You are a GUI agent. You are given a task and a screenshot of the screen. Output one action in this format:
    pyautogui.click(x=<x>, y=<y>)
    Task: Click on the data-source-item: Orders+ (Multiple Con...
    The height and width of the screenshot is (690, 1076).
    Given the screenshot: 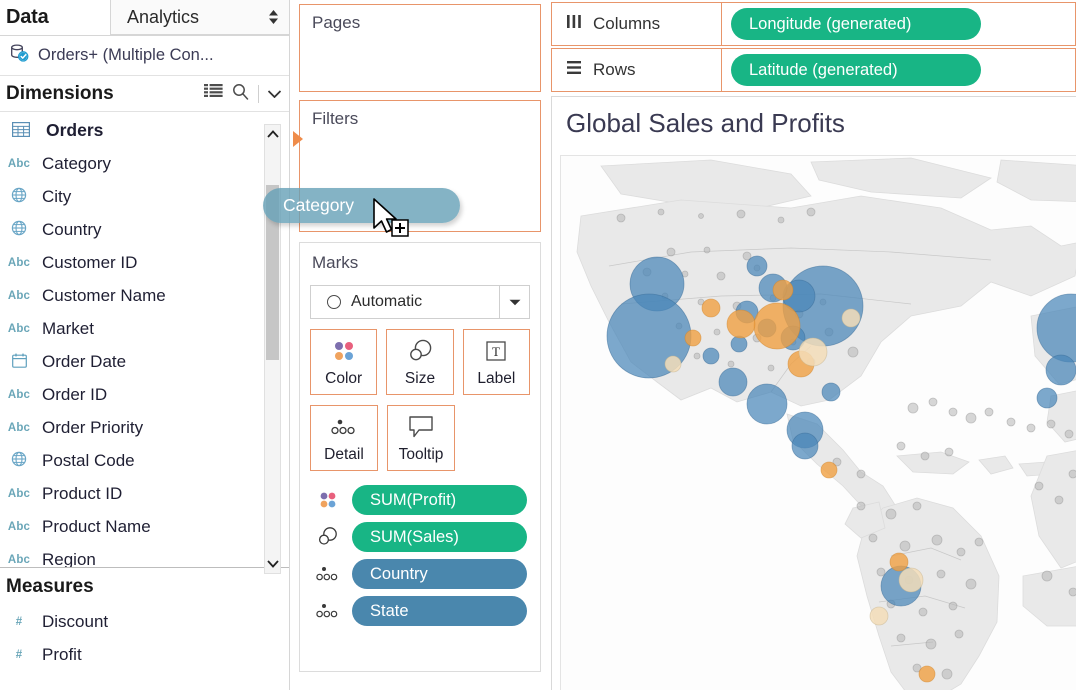 What is the action you would take?
    pyautogui.click(x=144, y=56)
    